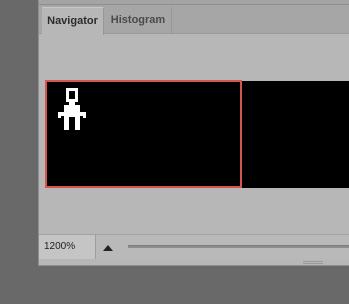 This screenshot has width=349, height=304. Describe the element at coordinates (313, 263) in the screenshot. I see `resize-grip-icon` at that location.